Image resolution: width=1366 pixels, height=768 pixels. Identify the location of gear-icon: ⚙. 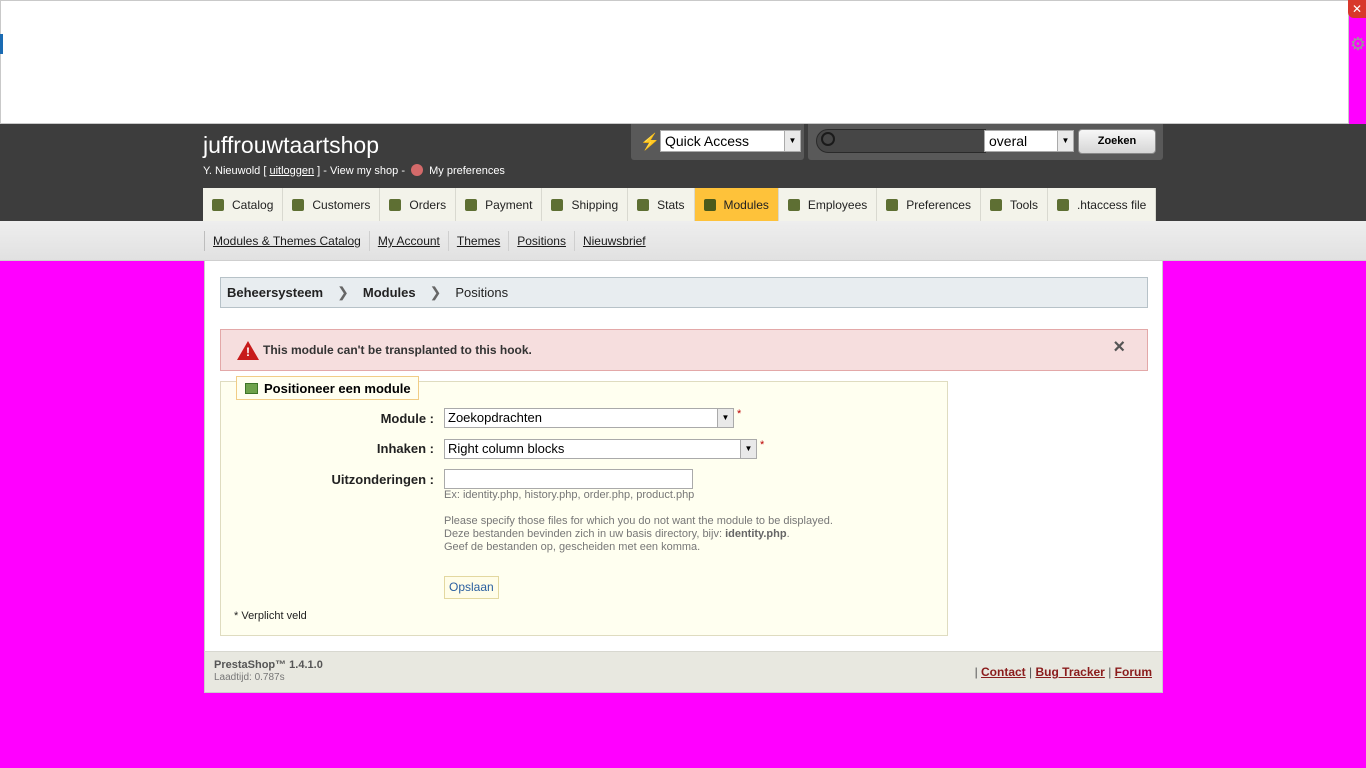
(1358, 44).